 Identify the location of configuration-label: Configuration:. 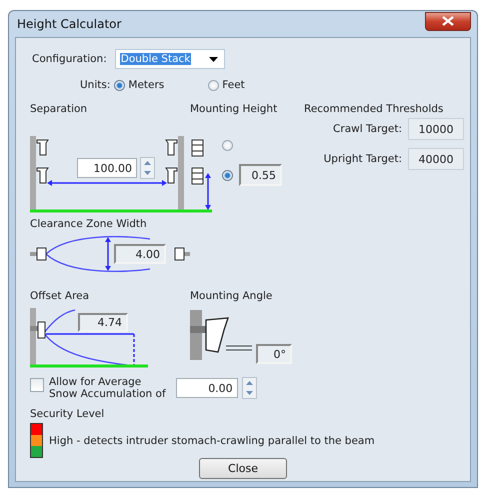
(69, 59).